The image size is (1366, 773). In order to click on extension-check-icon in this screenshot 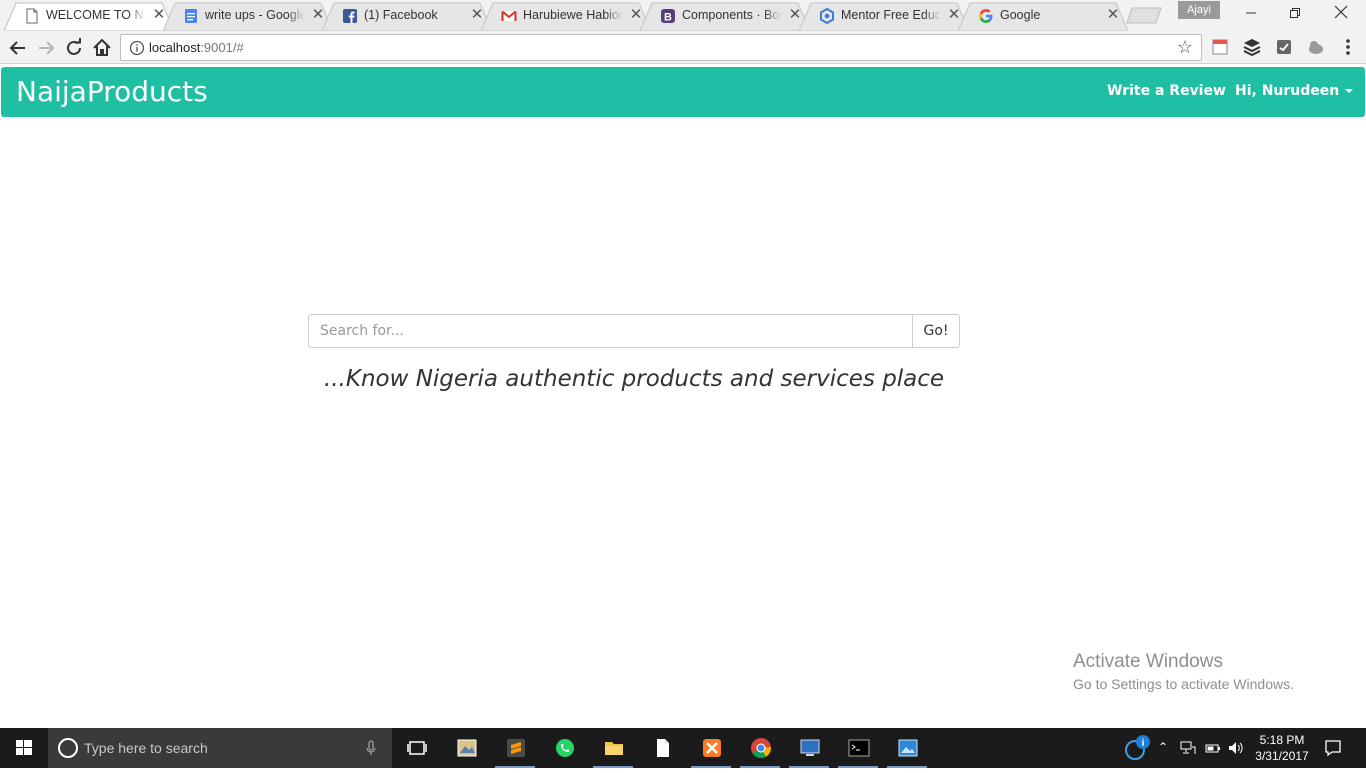, I will do `click(1284, 47)`.